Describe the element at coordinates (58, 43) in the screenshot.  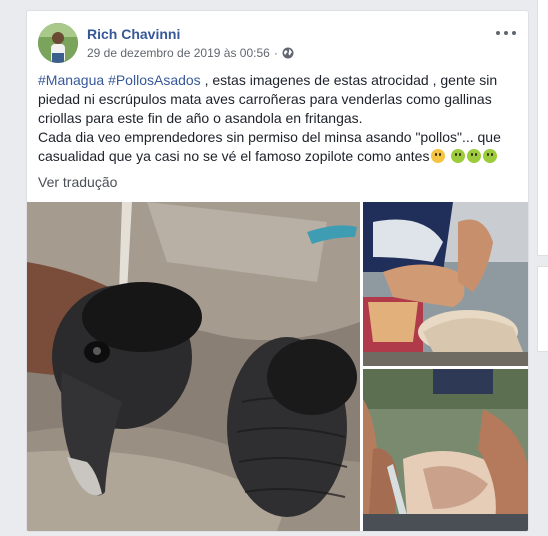
I see `avatar` at that location.